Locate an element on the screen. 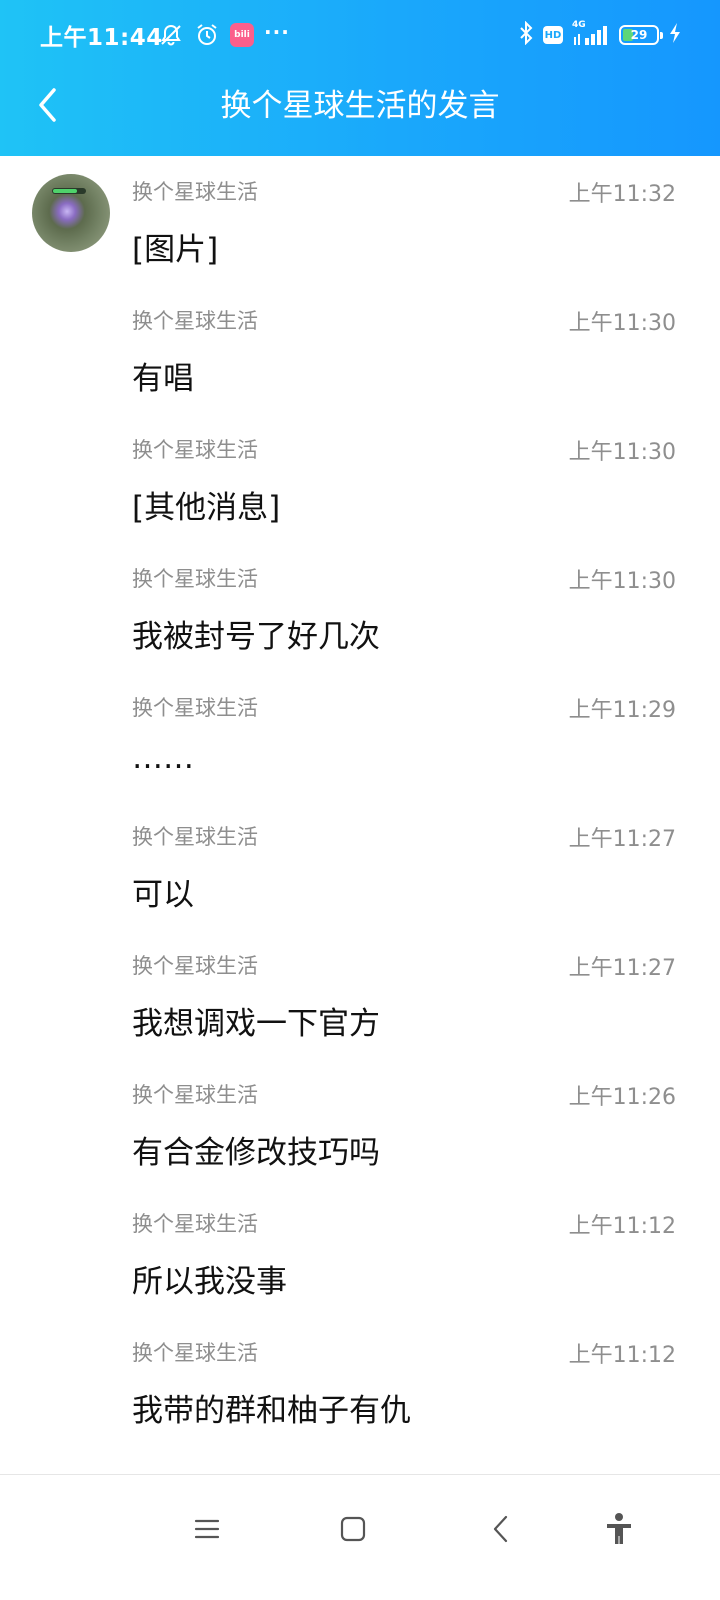  bilibili-app-icon: bili is located at coordinates (242, 35).